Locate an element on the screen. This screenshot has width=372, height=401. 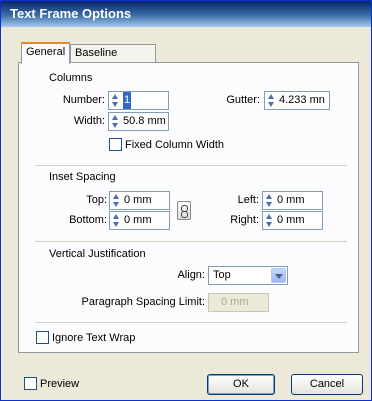
gutter-spinner-icon is located at coordinates (271, 100).